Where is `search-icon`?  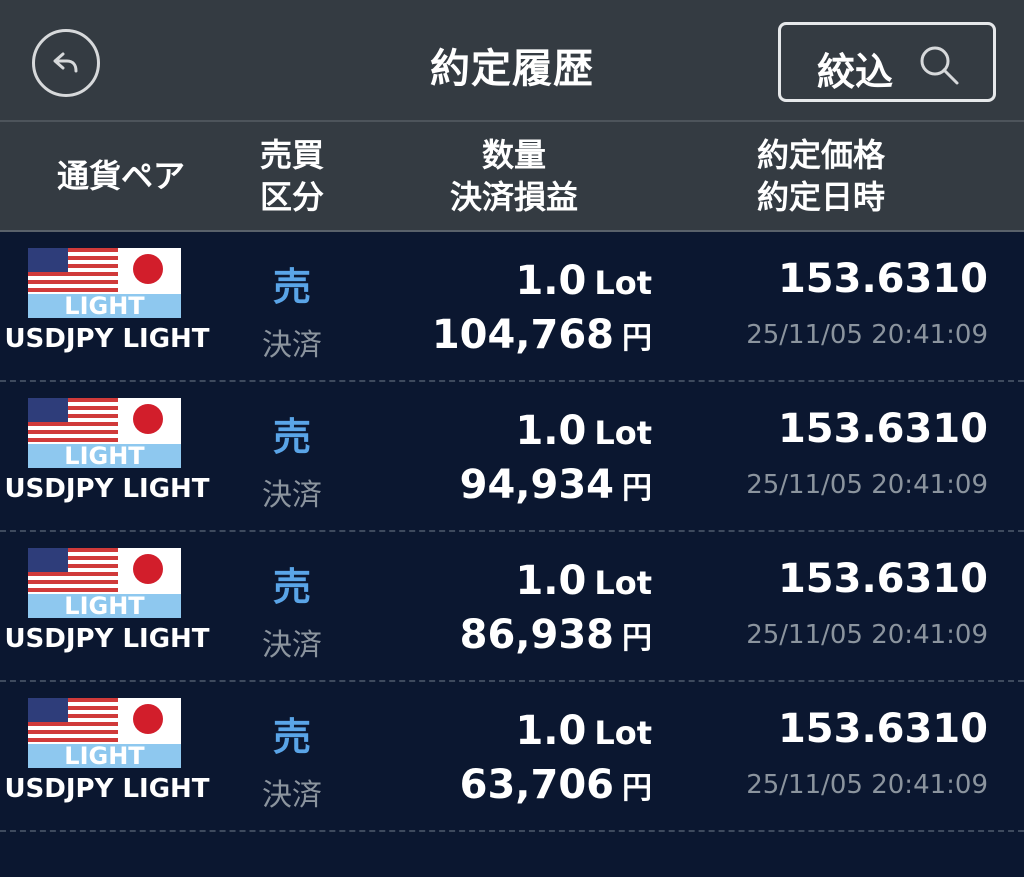 search-icon is located at coordinates (939, 65).